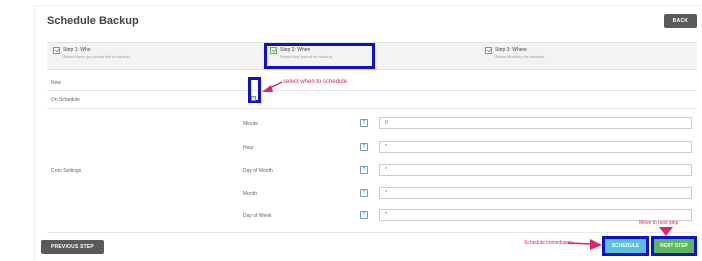 Image resolution: width=702 pixels, height=261 pixels. I want to click on arrow-to-next, so click(666, 231).